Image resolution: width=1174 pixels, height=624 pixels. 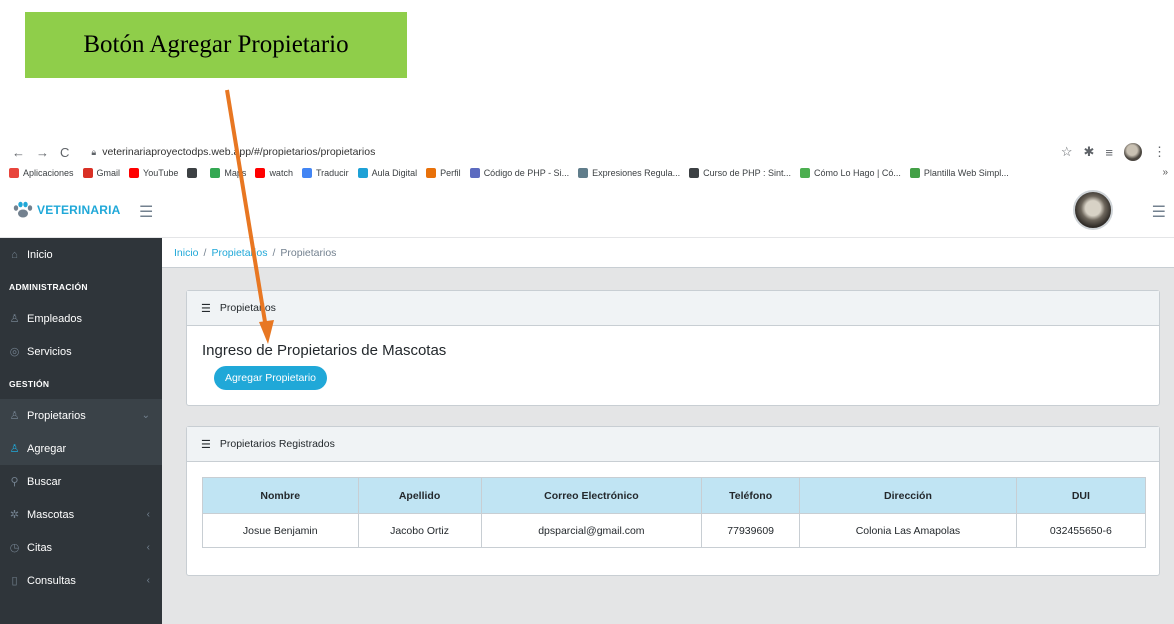 What do you see at coordinates (42, 152) in the screenshot?
I see `forward-icon: →` at bounding box center [42, 152].